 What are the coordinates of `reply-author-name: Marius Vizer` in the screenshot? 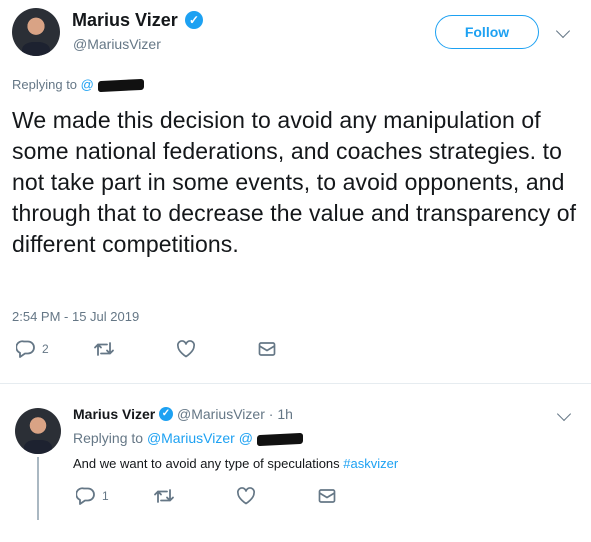 It's located at (114, 414).